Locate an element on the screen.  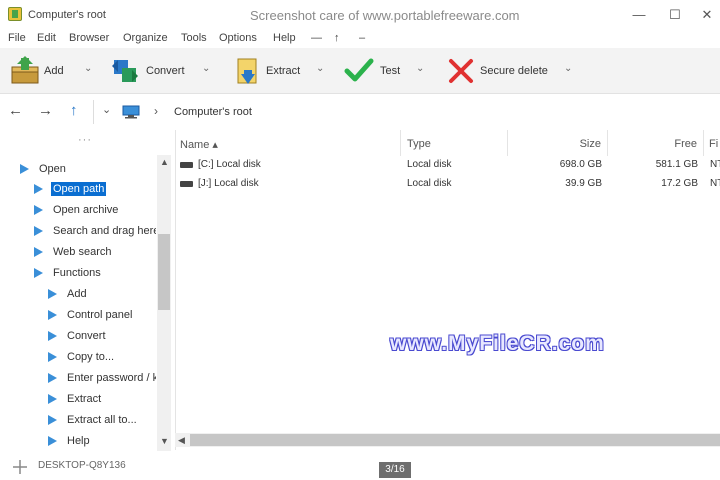
address-field: ⌄ › Computer's root is located at coordinates (406, 112).